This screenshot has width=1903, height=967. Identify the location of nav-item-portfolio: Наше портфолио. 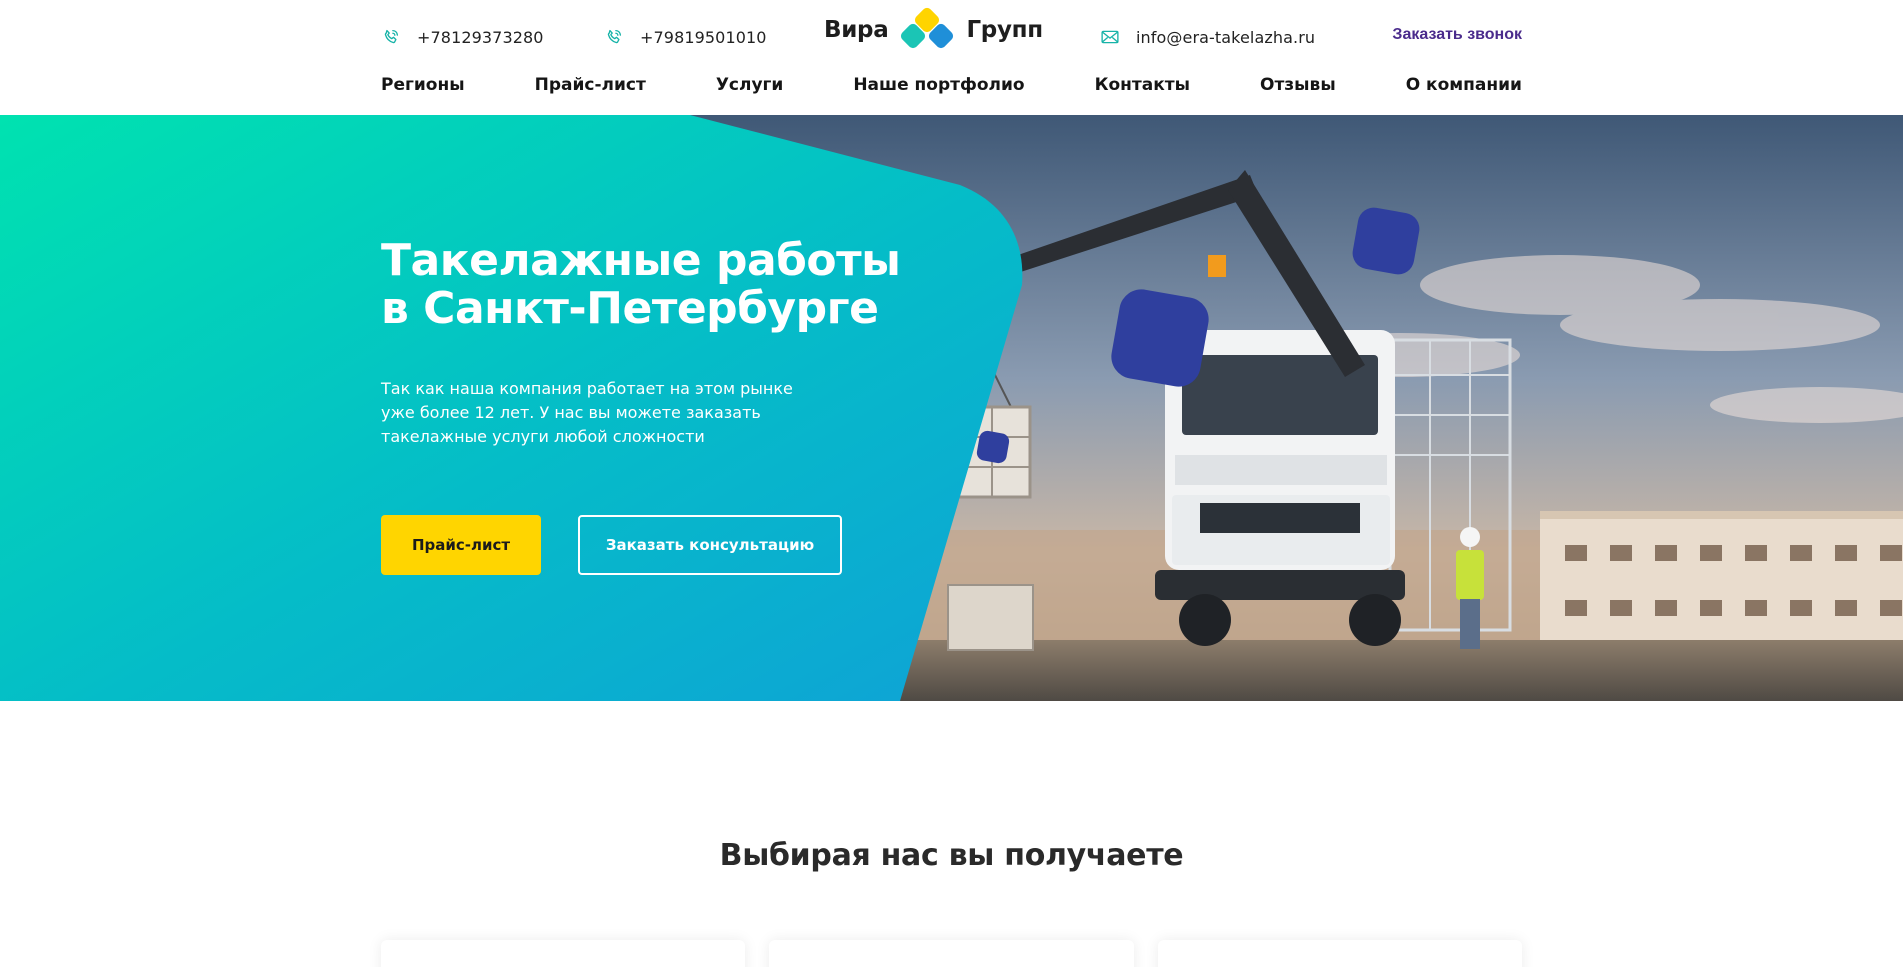
(938, 85).